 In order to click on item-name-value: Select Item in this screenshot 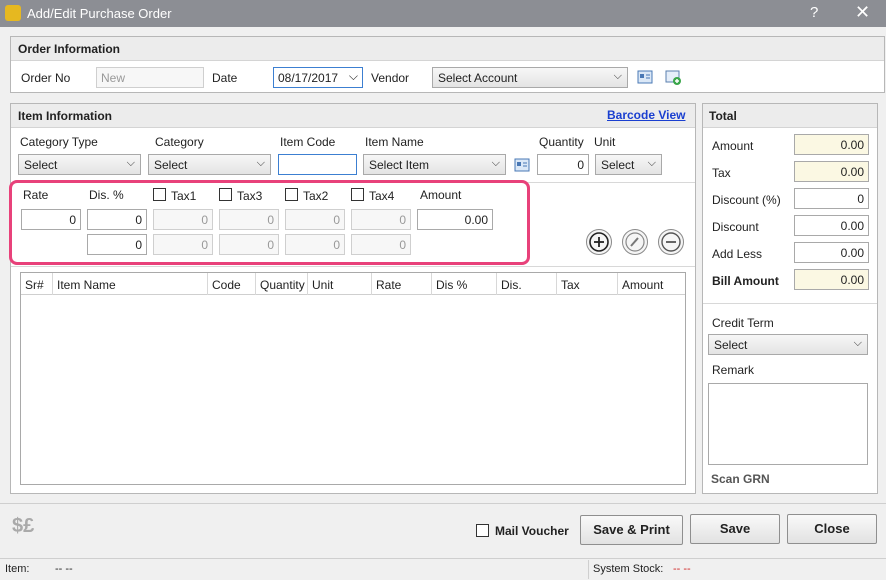, I will do `click(399, 165)`.